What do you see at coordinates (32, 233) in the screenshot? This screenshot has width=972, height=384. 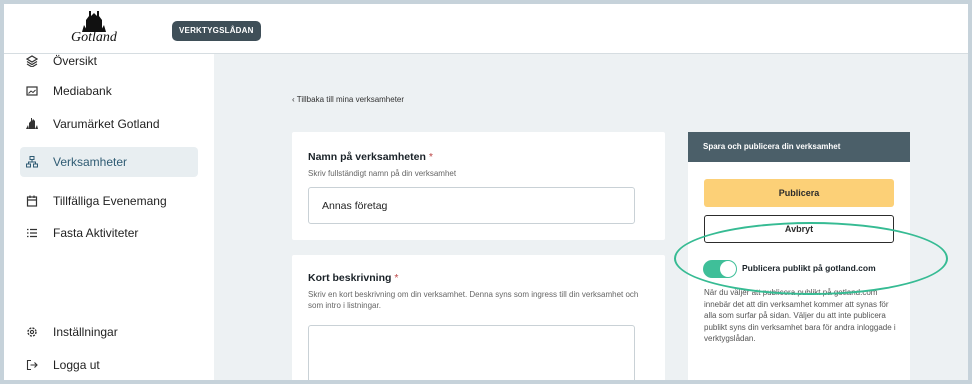 I see `list-icon` at bounding box center [32, 233].